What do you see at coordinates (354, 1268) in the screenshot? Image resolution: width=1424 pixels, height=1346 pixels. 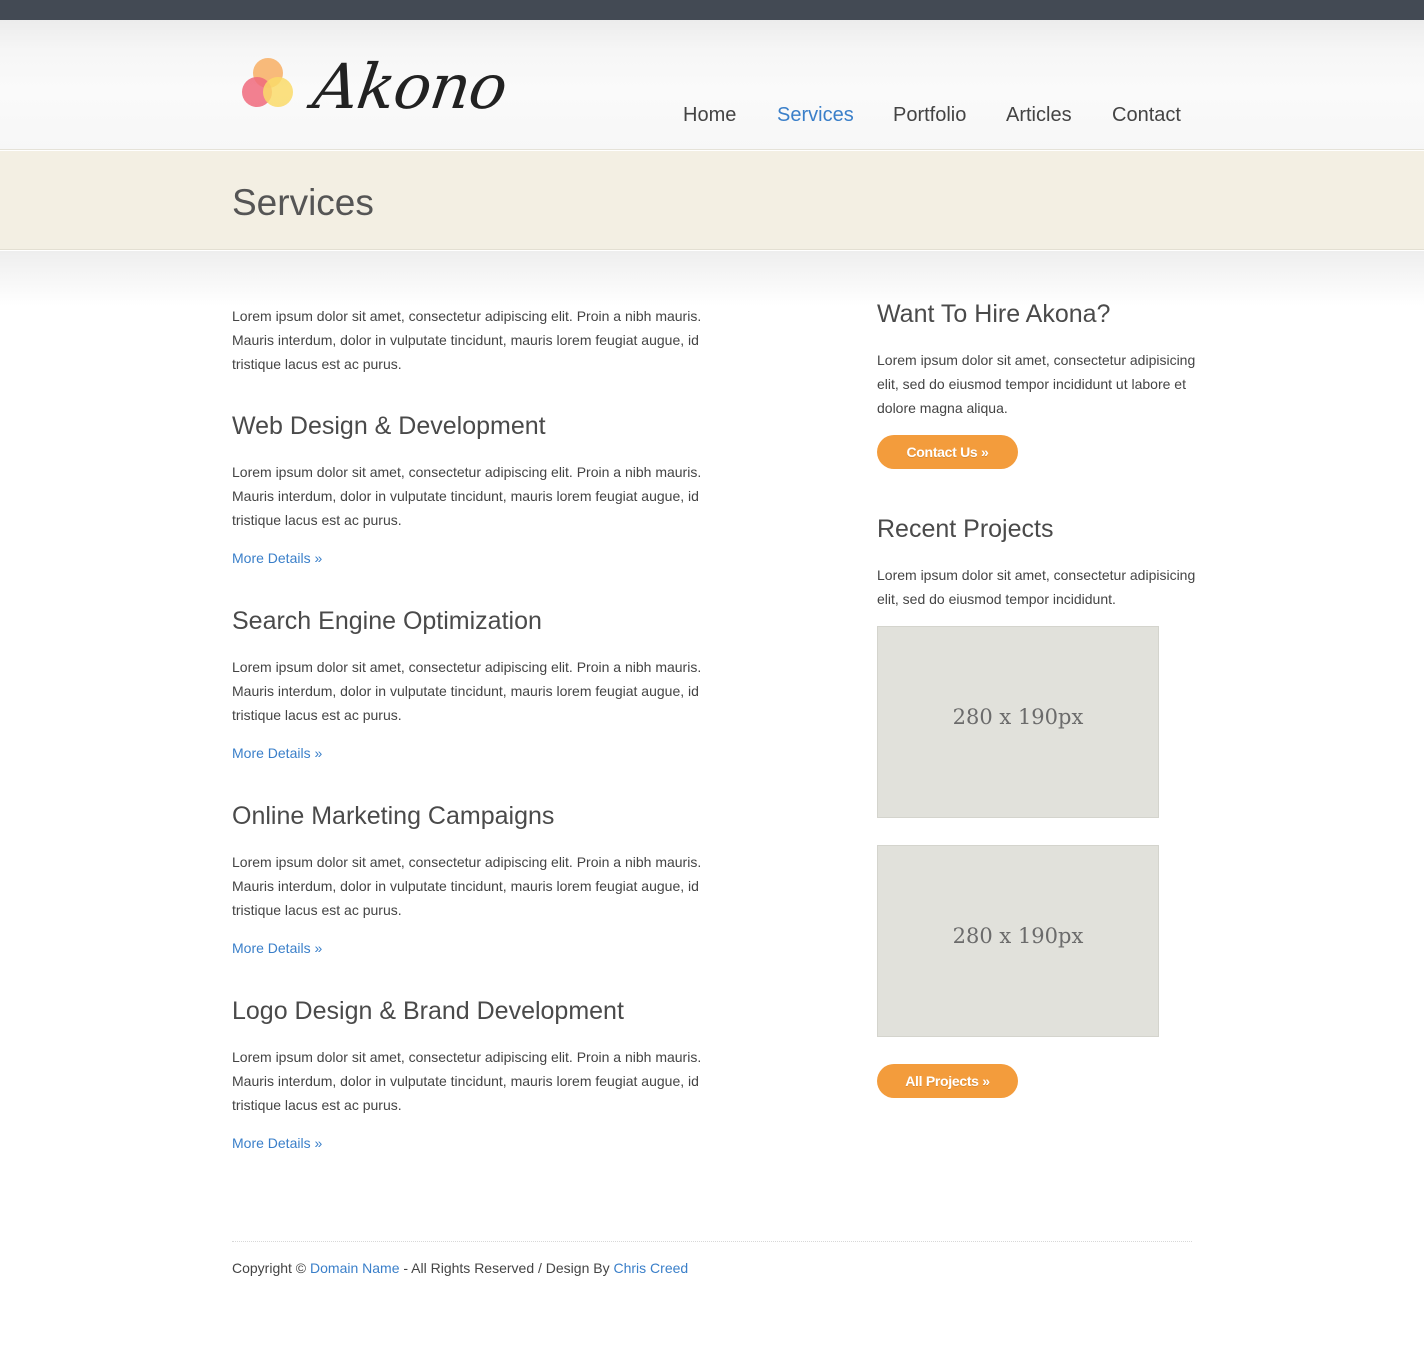 I see `domain-name-link: Domain Name` at bounding box center [354, 1268].